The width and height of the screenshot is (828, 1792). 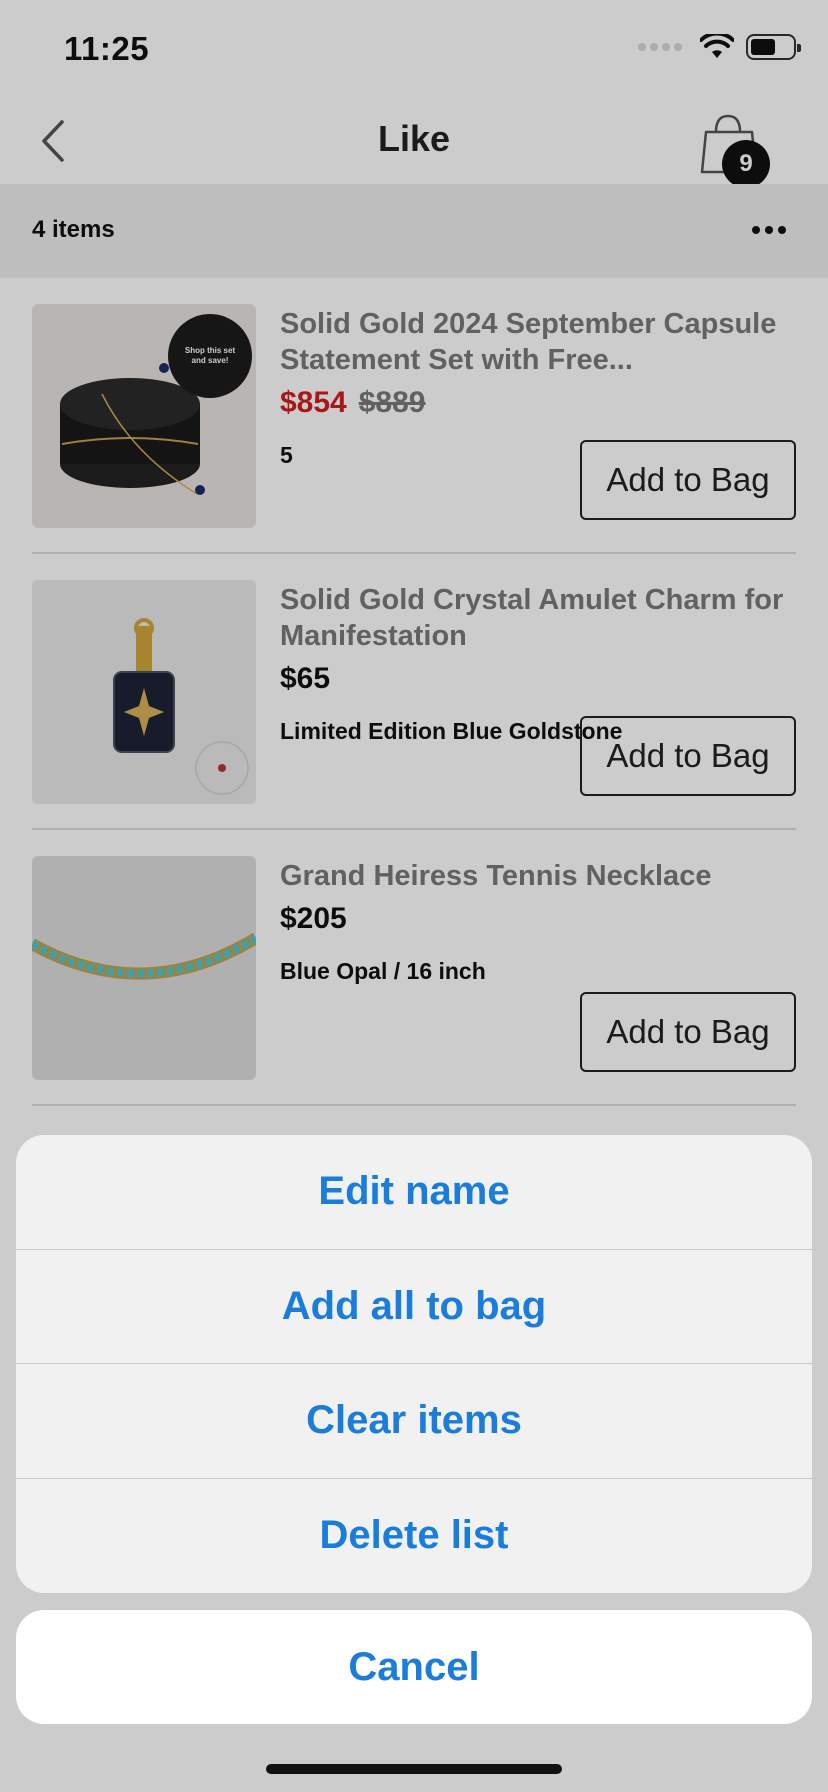 What do you see at coordinates (414, 1769) in the screenshot?
I see `home-indicator` at bounding box center [414, 1769].